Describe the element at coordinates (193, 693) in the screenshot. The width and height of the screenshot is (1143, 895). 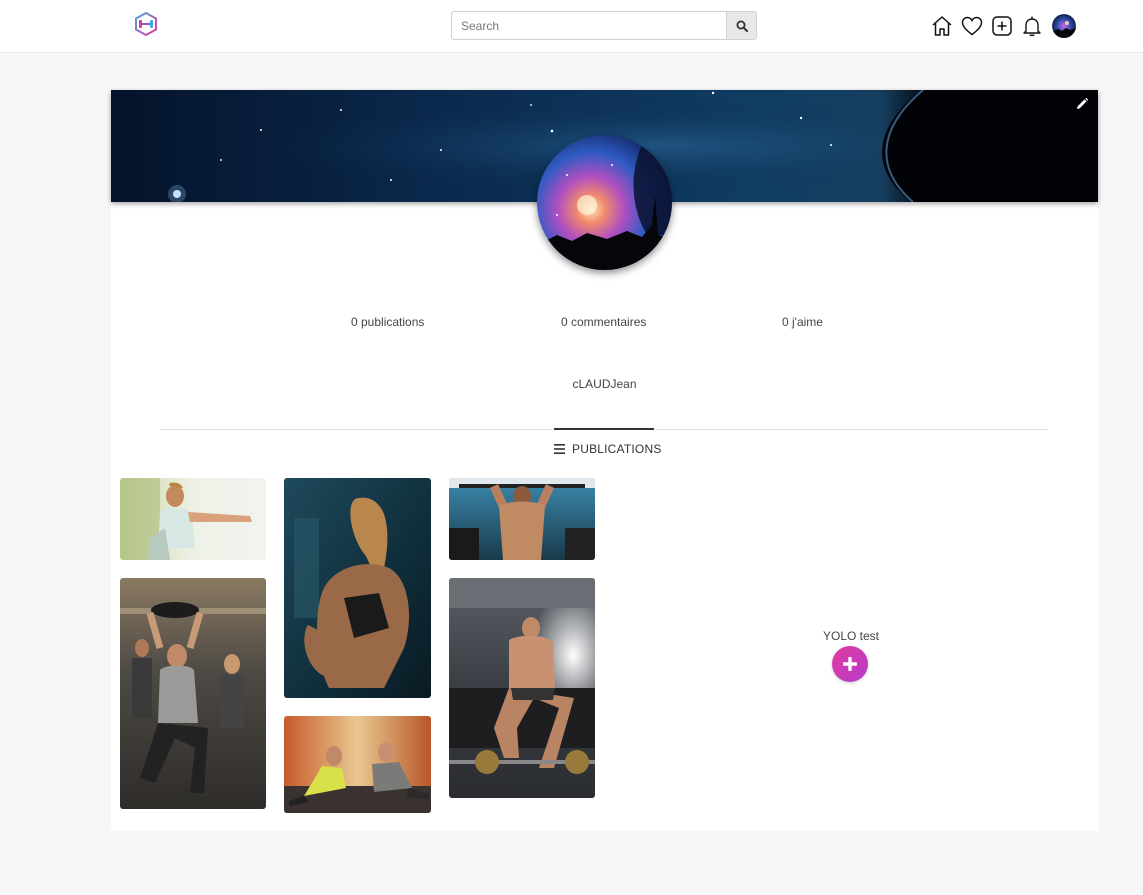
I see `photo-group-fitness-class` at that location.